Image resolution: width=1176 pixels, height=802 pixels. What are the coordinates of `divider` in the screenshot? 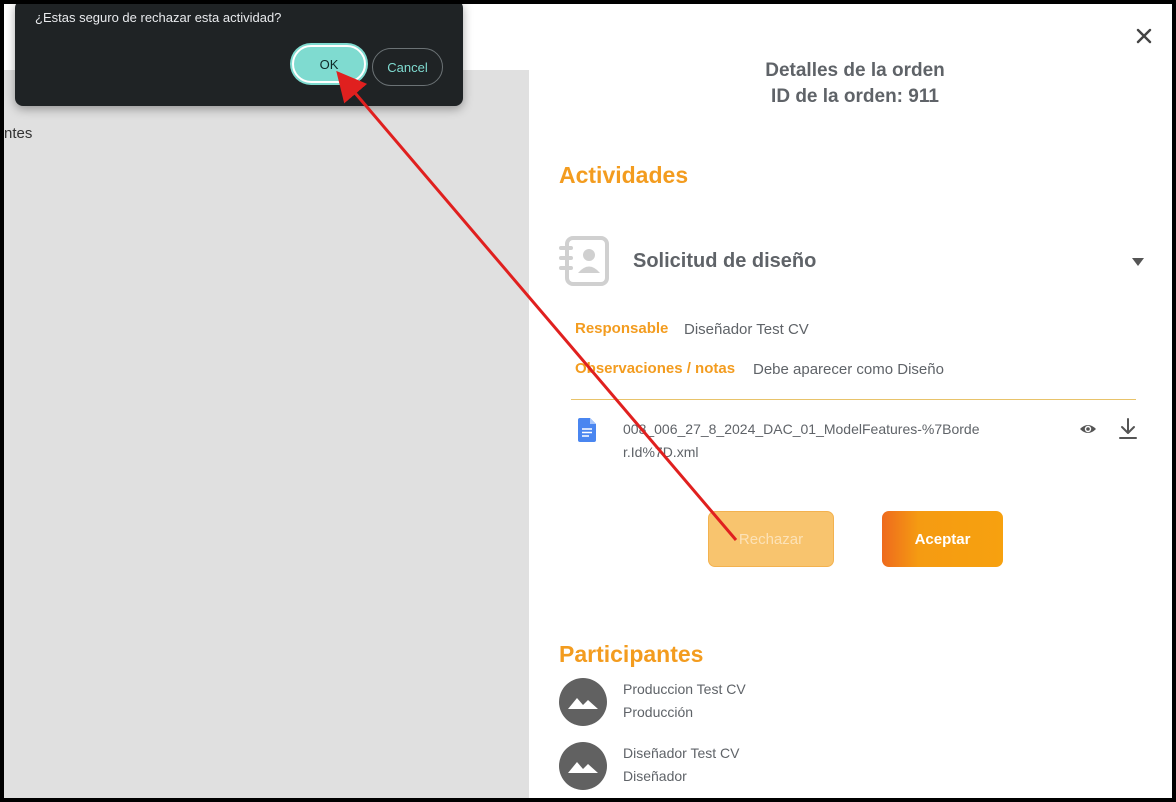 It's located at (853, 399).